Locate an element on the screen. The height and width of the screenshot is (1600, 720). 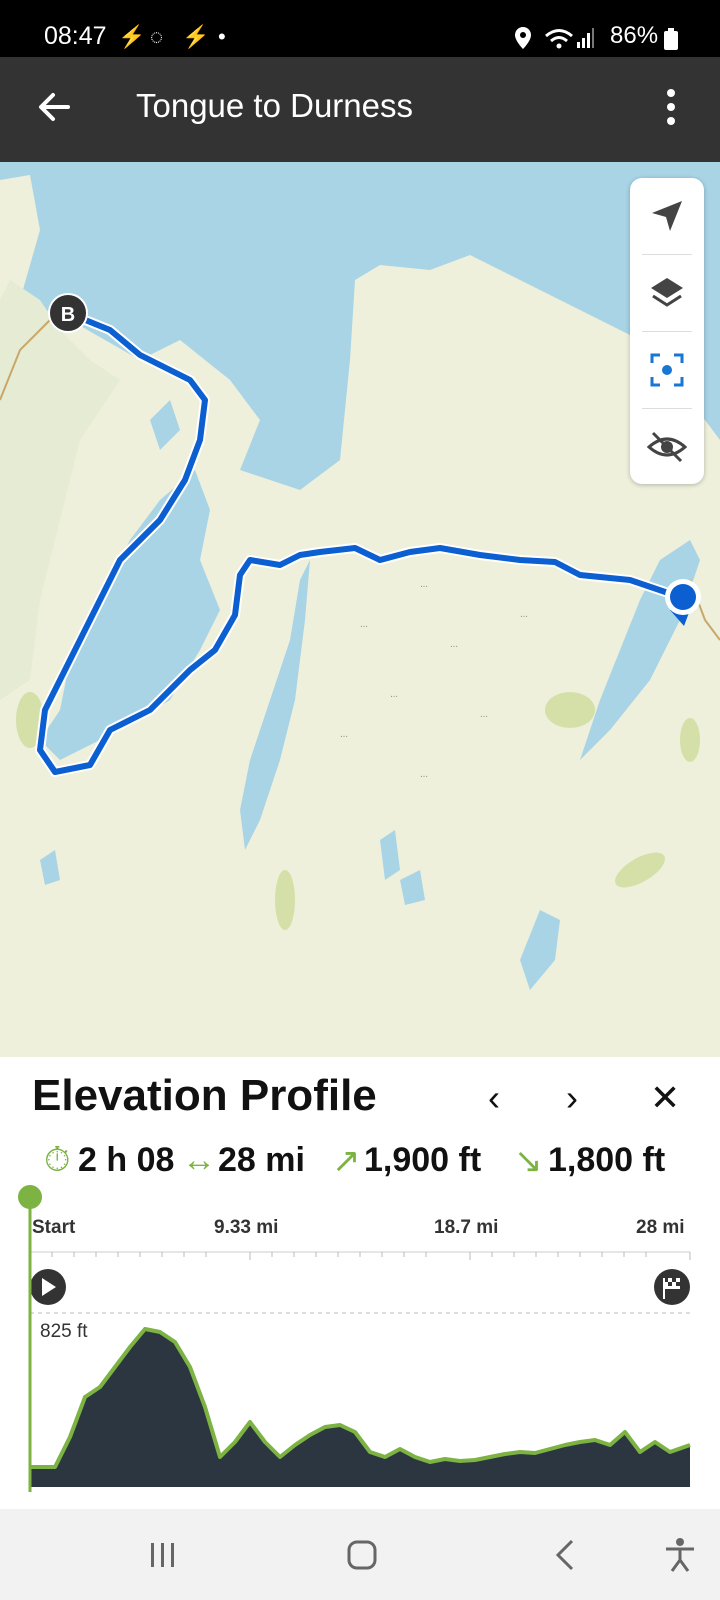
navigate-button is located at coordinates (667, 216).